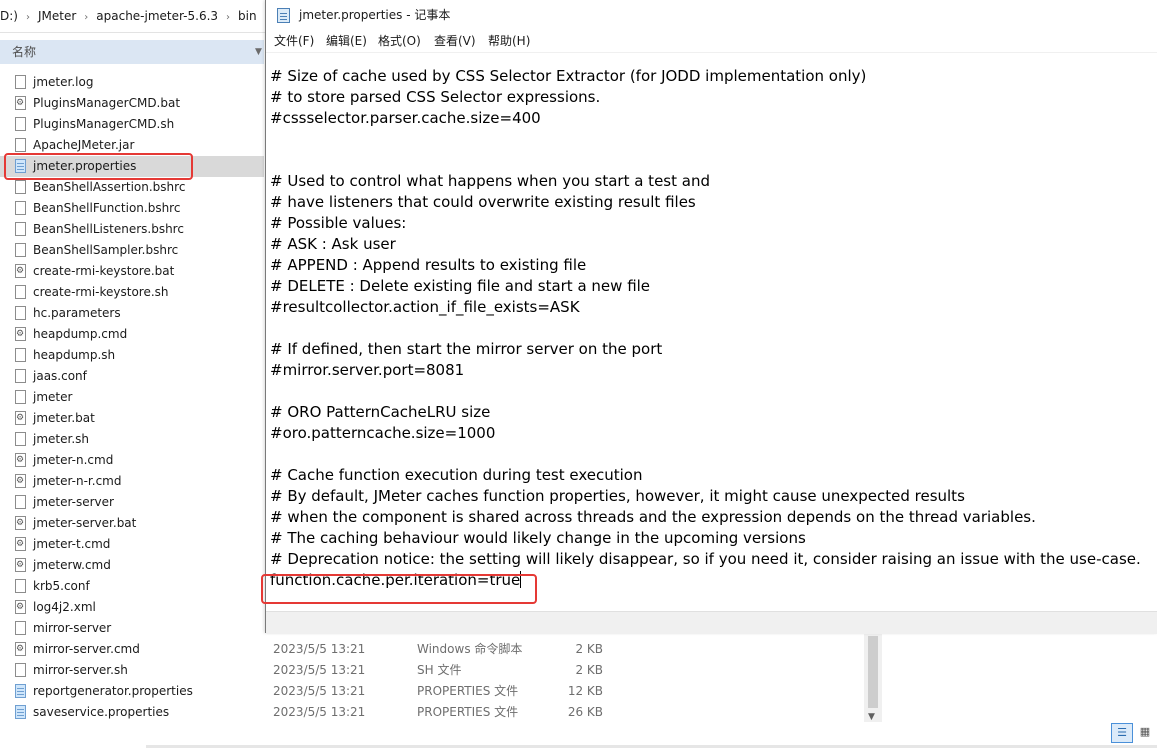 The width and height of the screenshot is (1157, 748). Describe the element at coordinates (74, 355) in the screenshot. I see `file-name: heapdump.sh` at that location.